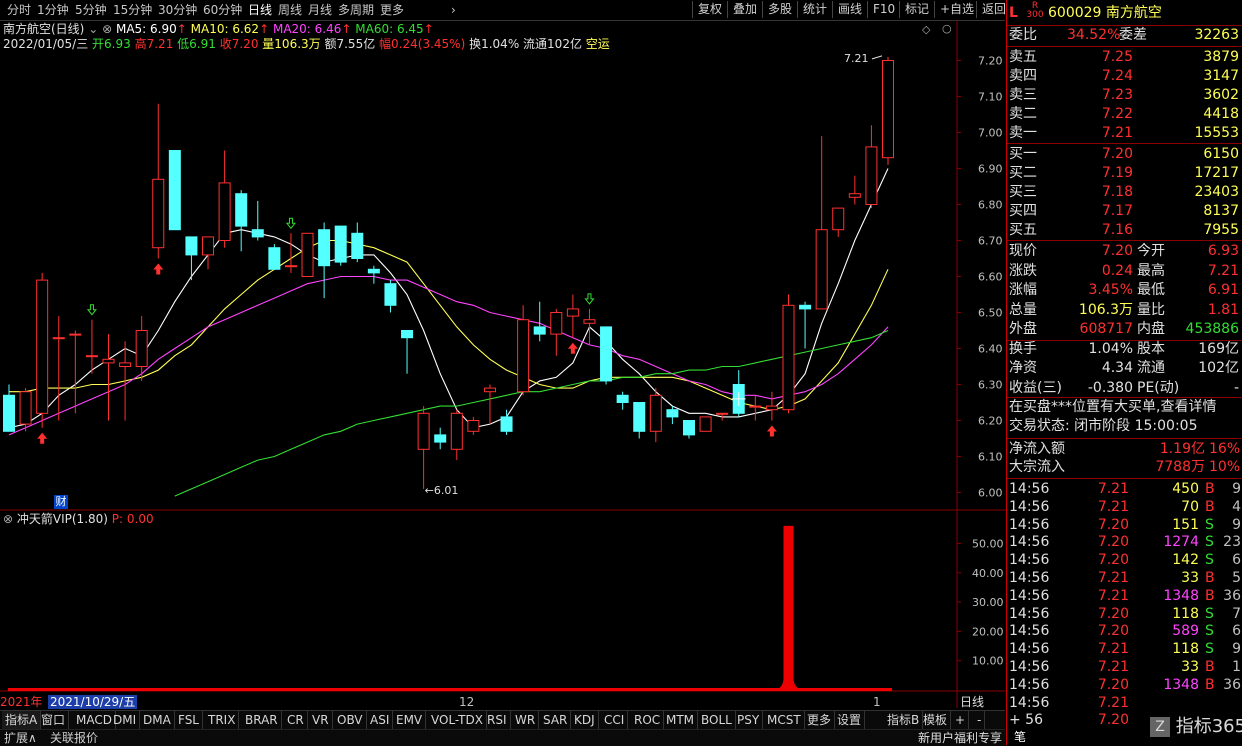 Image resolution: width=1242 pixels, height=746 pixels. Describe the element at coordinates (1020, 737) in the screenshot. I see `pen-button: 笔` at that location.